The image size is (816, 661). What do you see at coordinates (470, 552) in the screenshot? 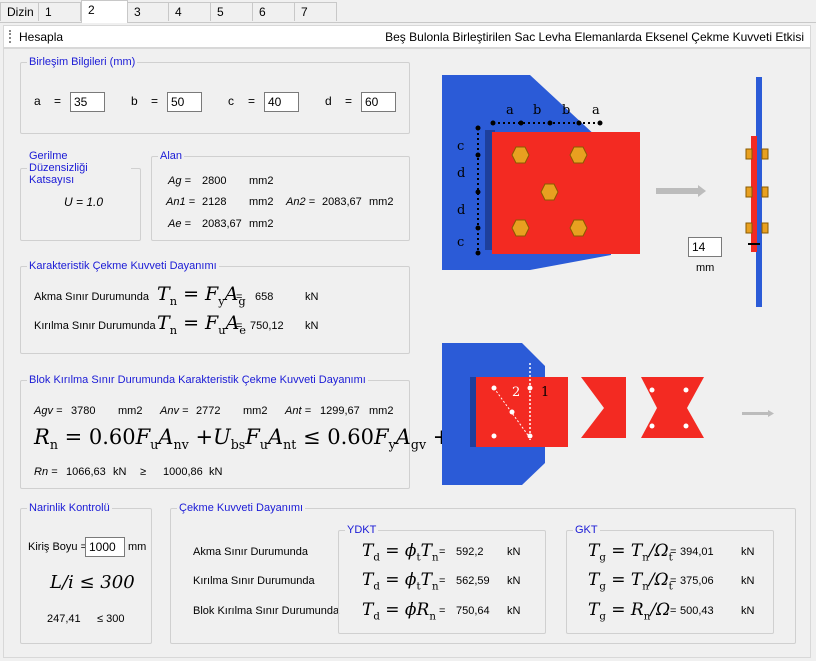
I see `ydkt-yield-value: 592,2` at bounding box center [470, 552].